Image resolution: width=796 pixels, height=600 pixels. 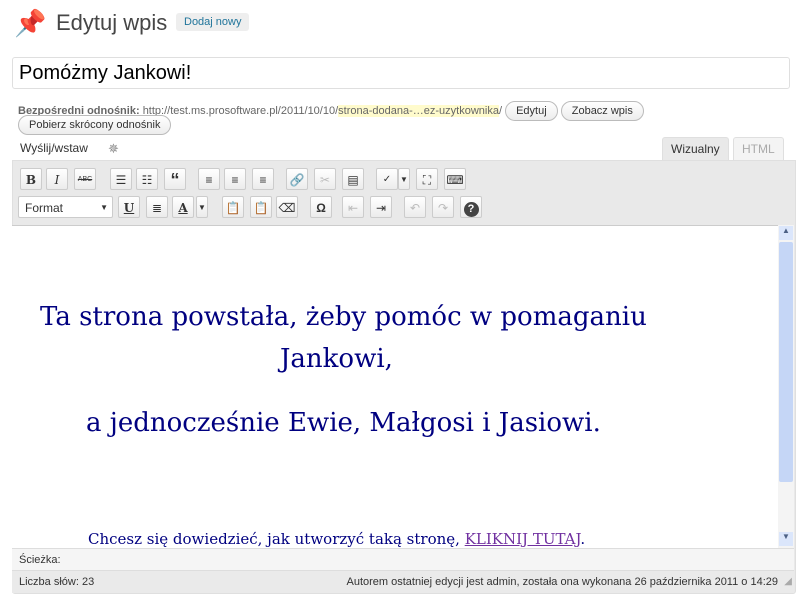 What do you see at coordinates (287, 207) in the screenshot?
I see `eraser-icon: ⌫` at bounding box center [287, 207].